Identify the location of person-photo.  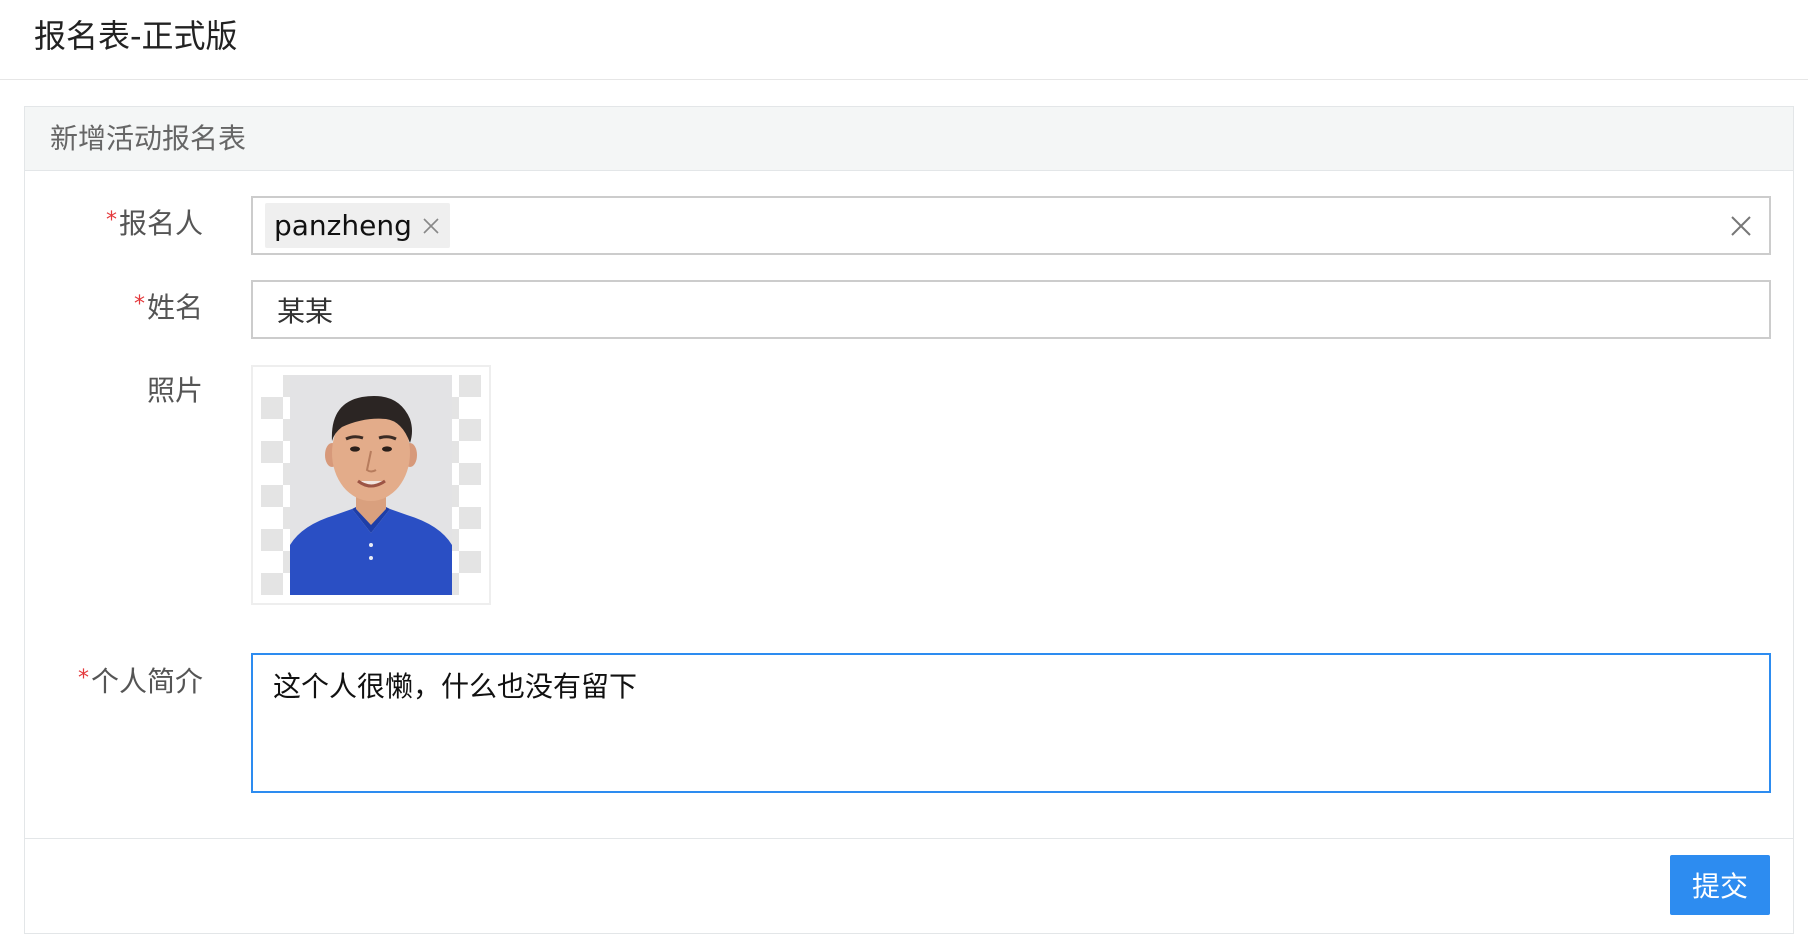
(371, 485).